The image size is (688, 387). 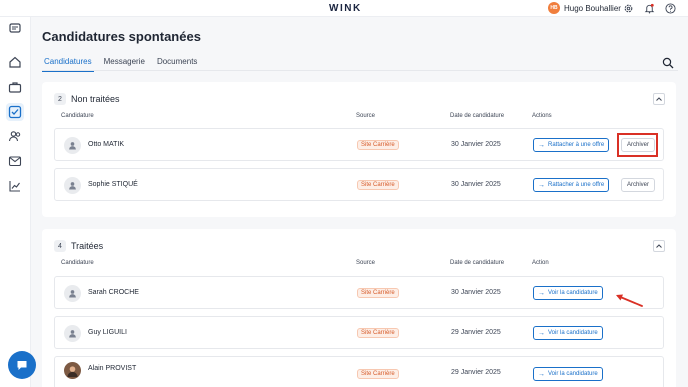 I want to click on count-badge: 4, so click(x=60, y=246).